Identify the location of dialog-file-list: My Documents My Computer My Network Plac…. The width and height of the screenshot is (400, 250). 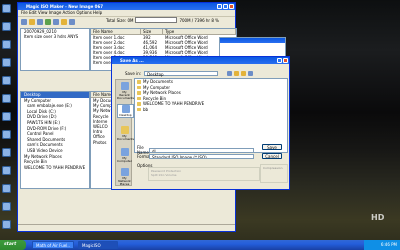
(211, 115).